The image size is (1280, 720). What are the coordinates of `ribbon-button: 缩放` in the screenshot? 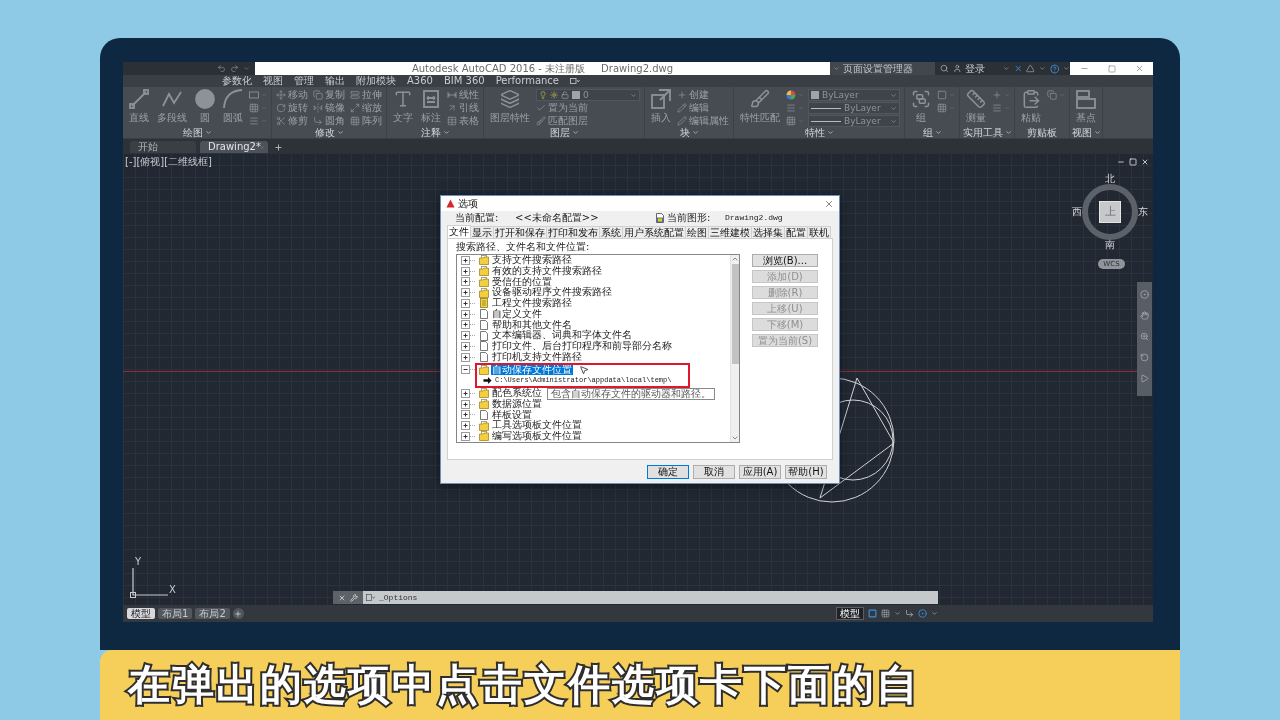 It's located at (366, 108).